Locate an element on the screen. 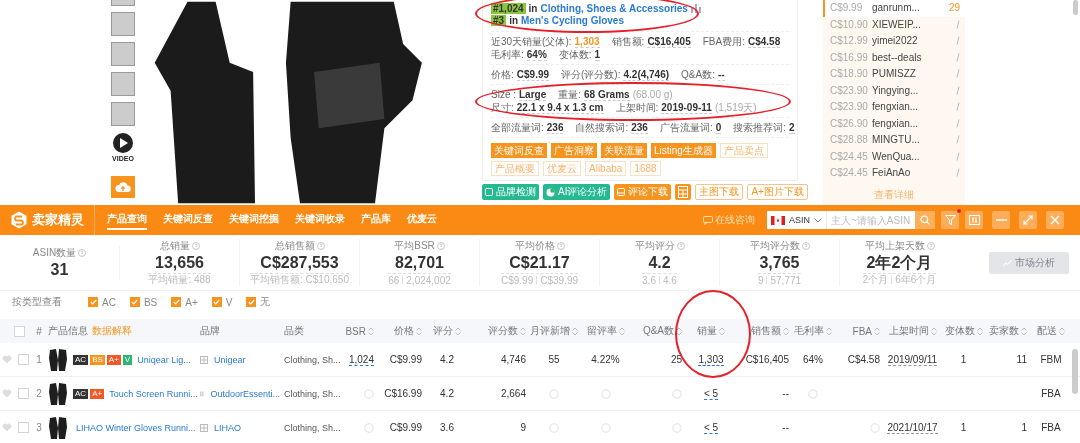  category-link: Clothing, Shoes & Accessories is located at coordinates (614, 8).